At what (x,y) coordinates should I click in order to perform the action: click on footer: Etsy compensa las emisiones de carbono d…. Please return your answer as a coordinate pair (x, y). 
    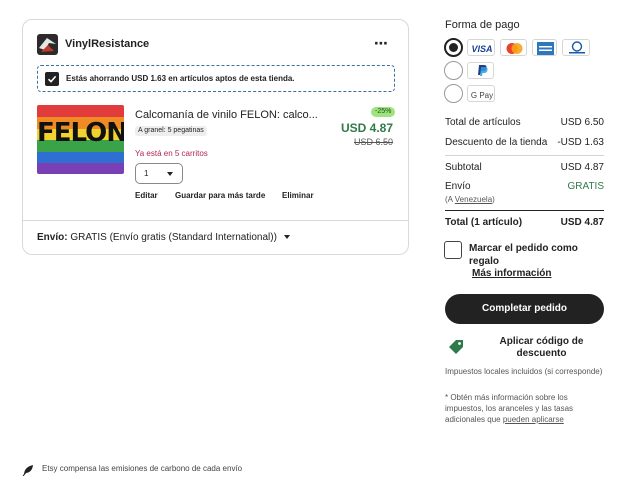
    Looking at the image, I should click on (132, 472).